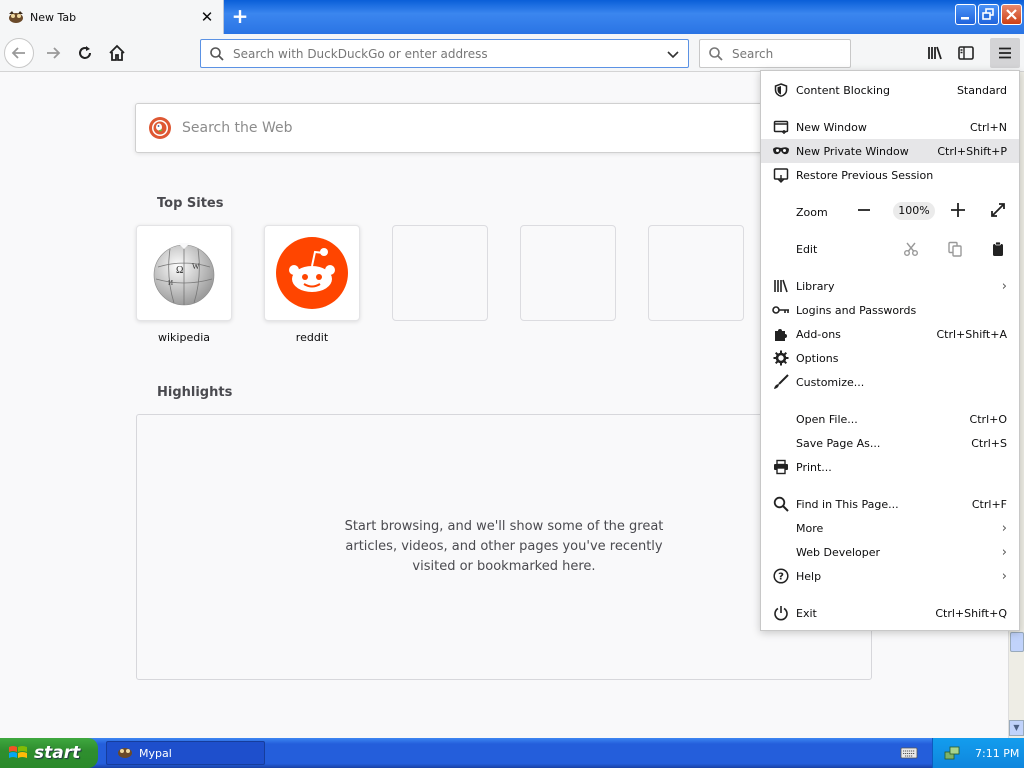 The image size is (1024, 768). I want to click on menu-item-label: Web Developer, so click(838, 552).